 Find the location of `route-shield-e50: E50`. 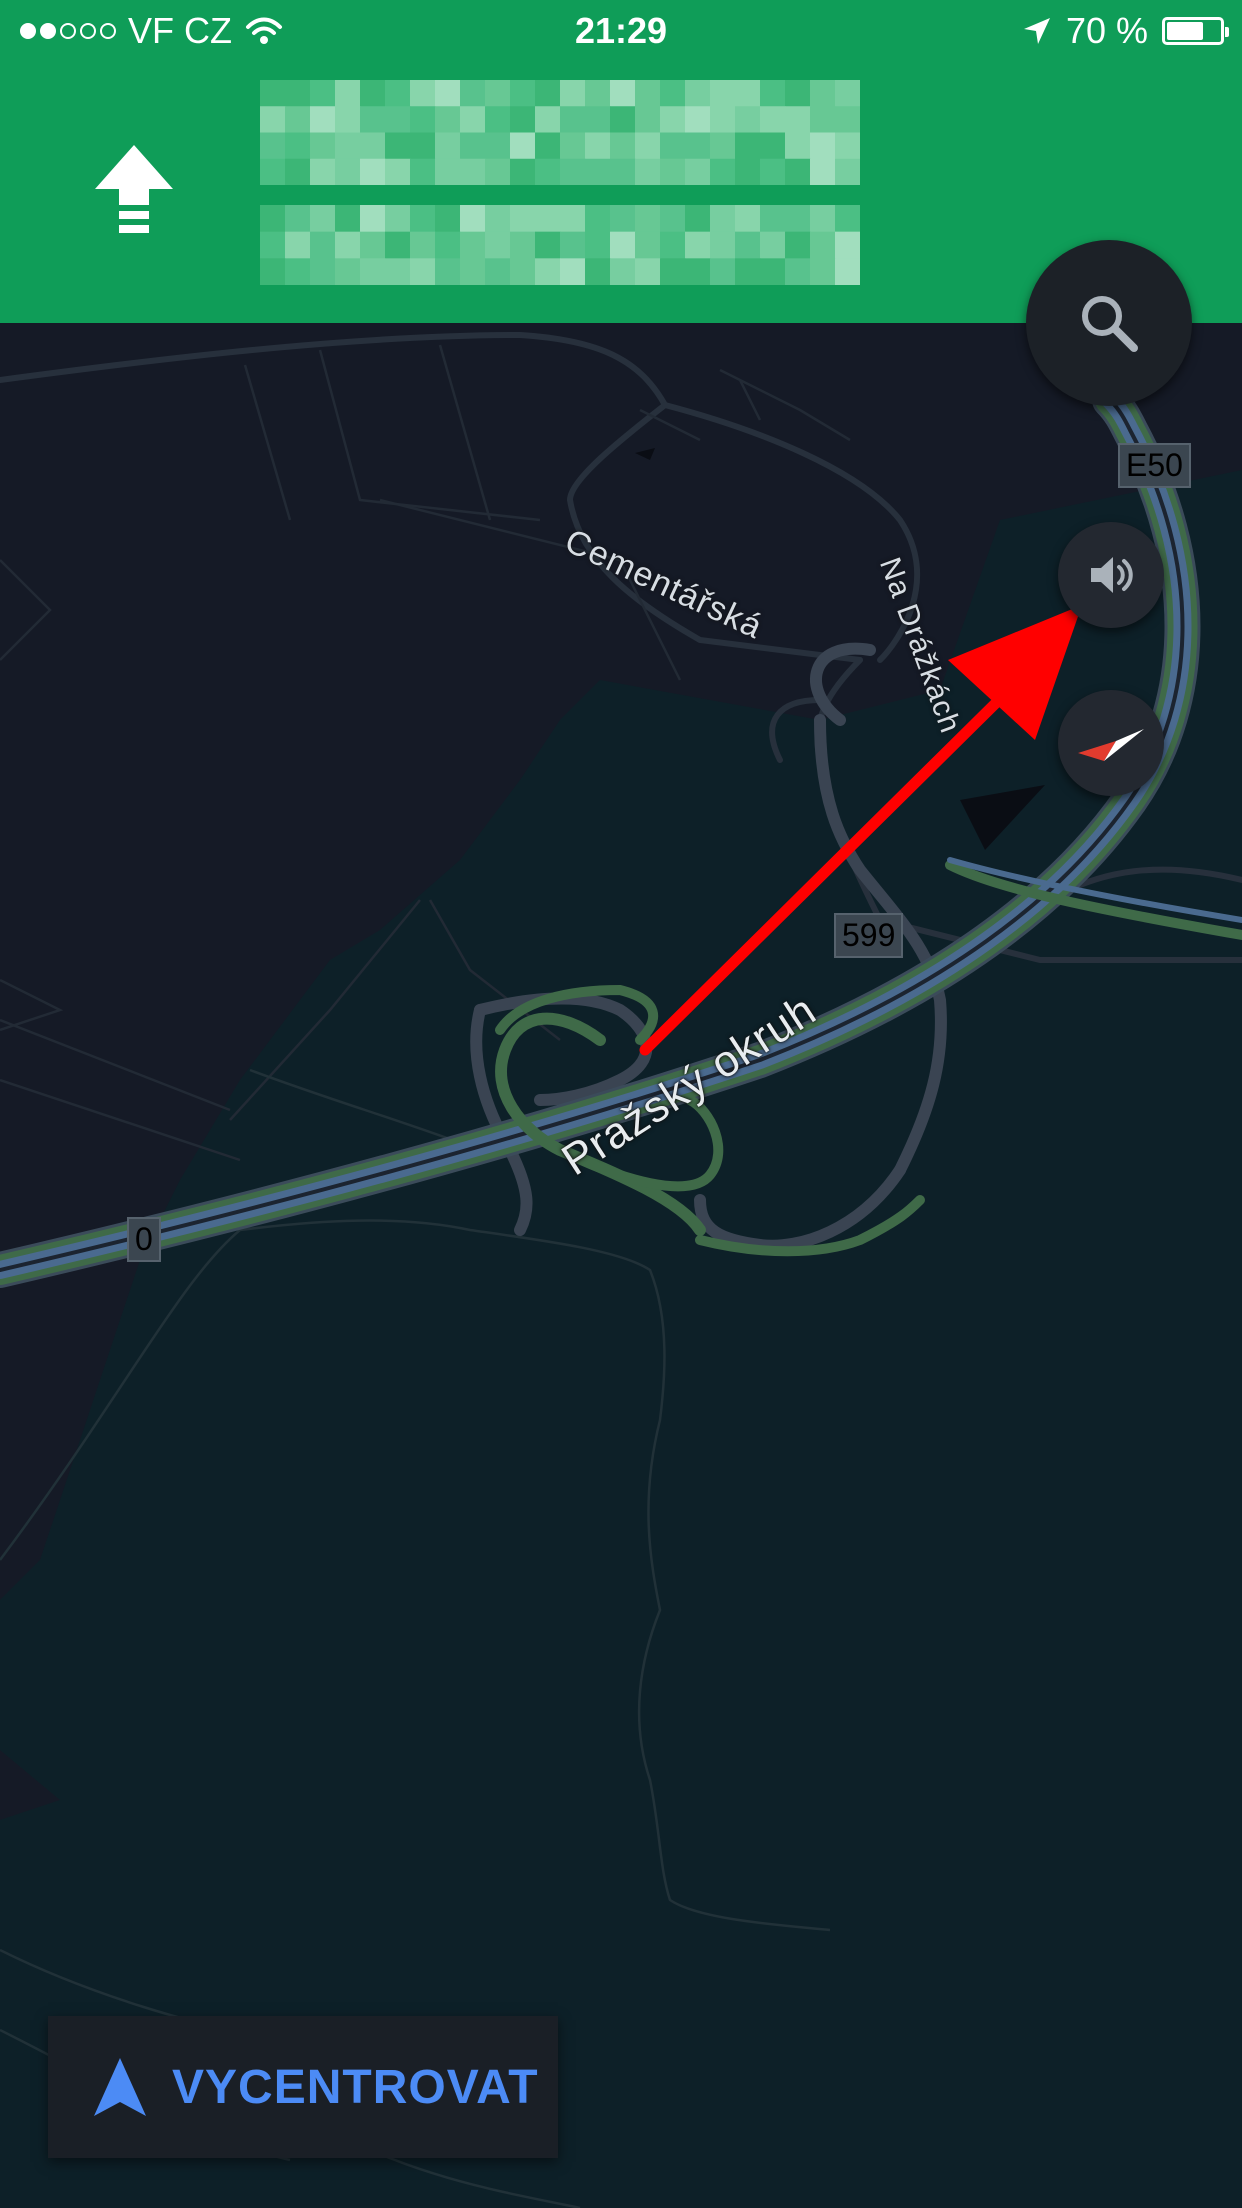

route-shield-e50: E50 is located at coordinates (1154, 465).